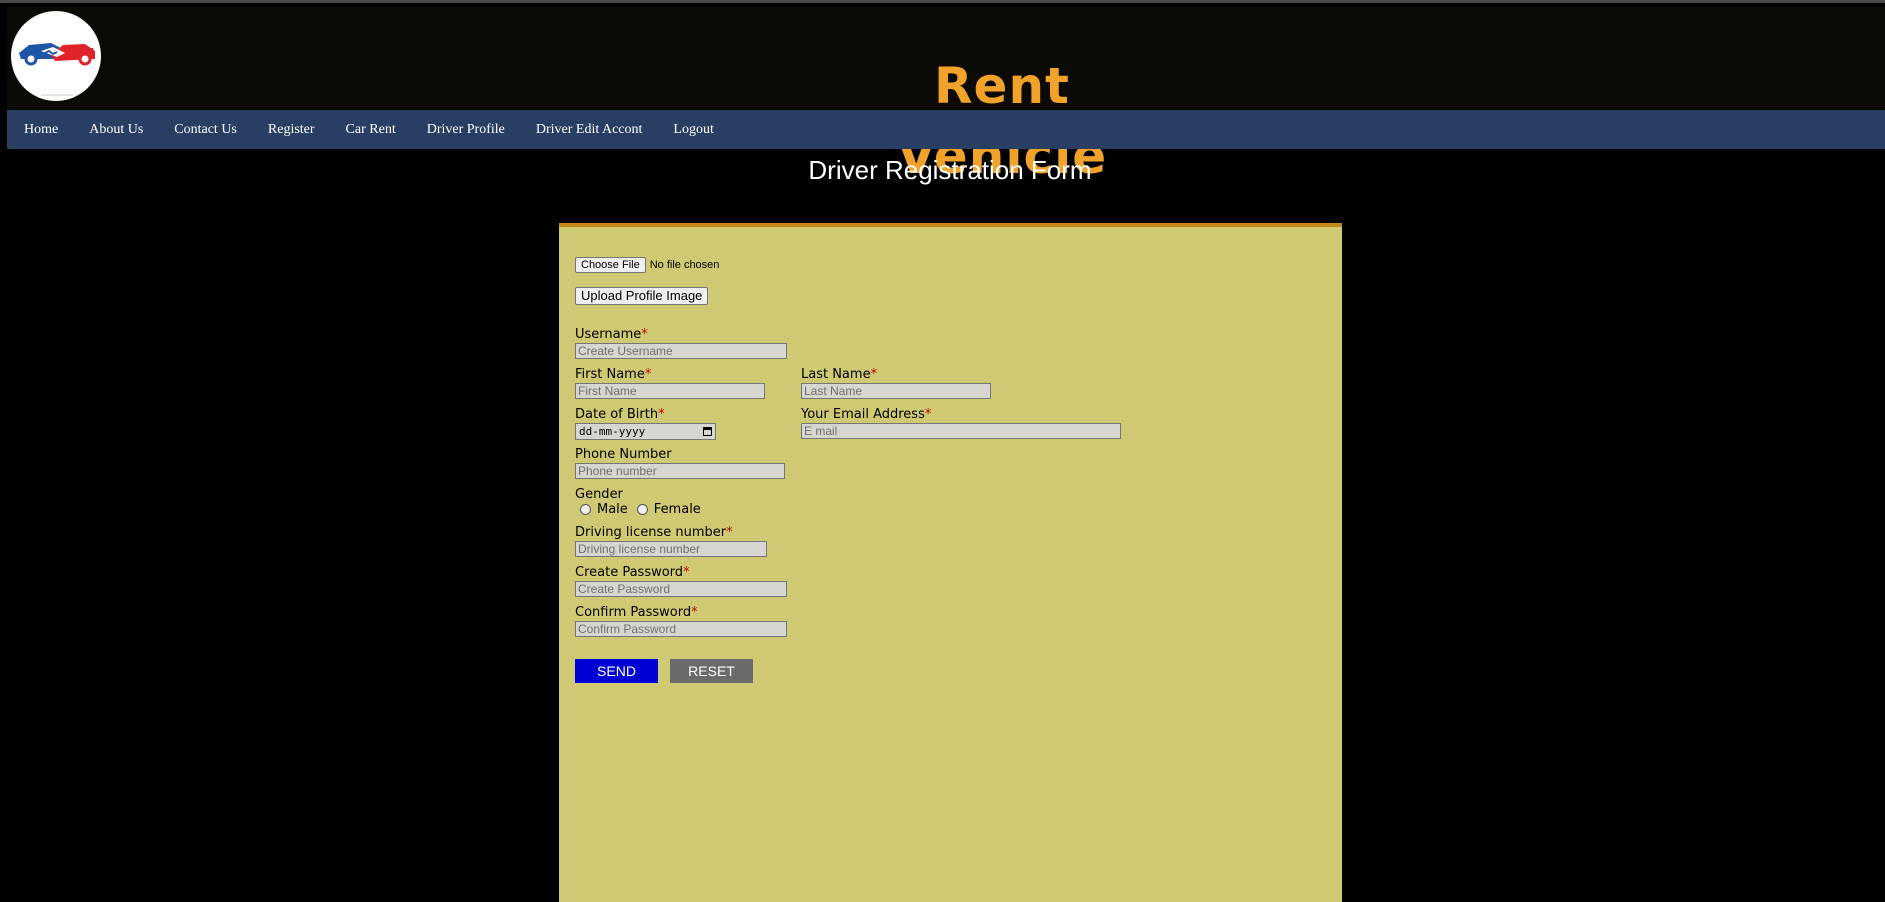 Image resolution: width=1885 pixels, height=902 pixels. Describe the element at coordinates (633, 612) in the screenshot. I see `confirm-password-label: Confirm Password` at that location.